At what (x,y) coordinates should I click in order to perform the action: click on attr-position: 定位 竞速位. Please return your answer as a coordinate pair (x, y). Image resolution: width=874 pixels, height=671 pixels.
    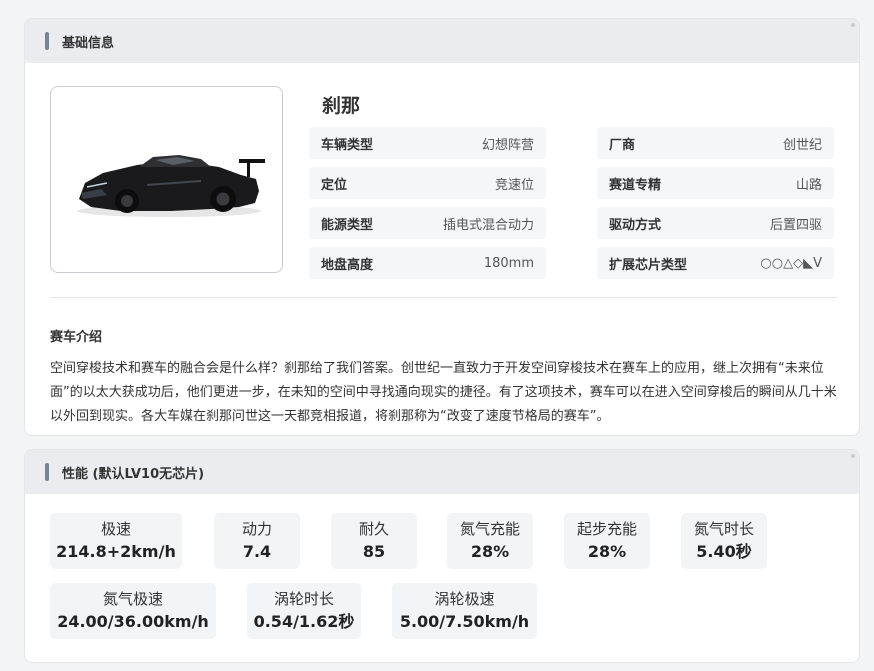
    Looking at the image, I should click on (427, 183).